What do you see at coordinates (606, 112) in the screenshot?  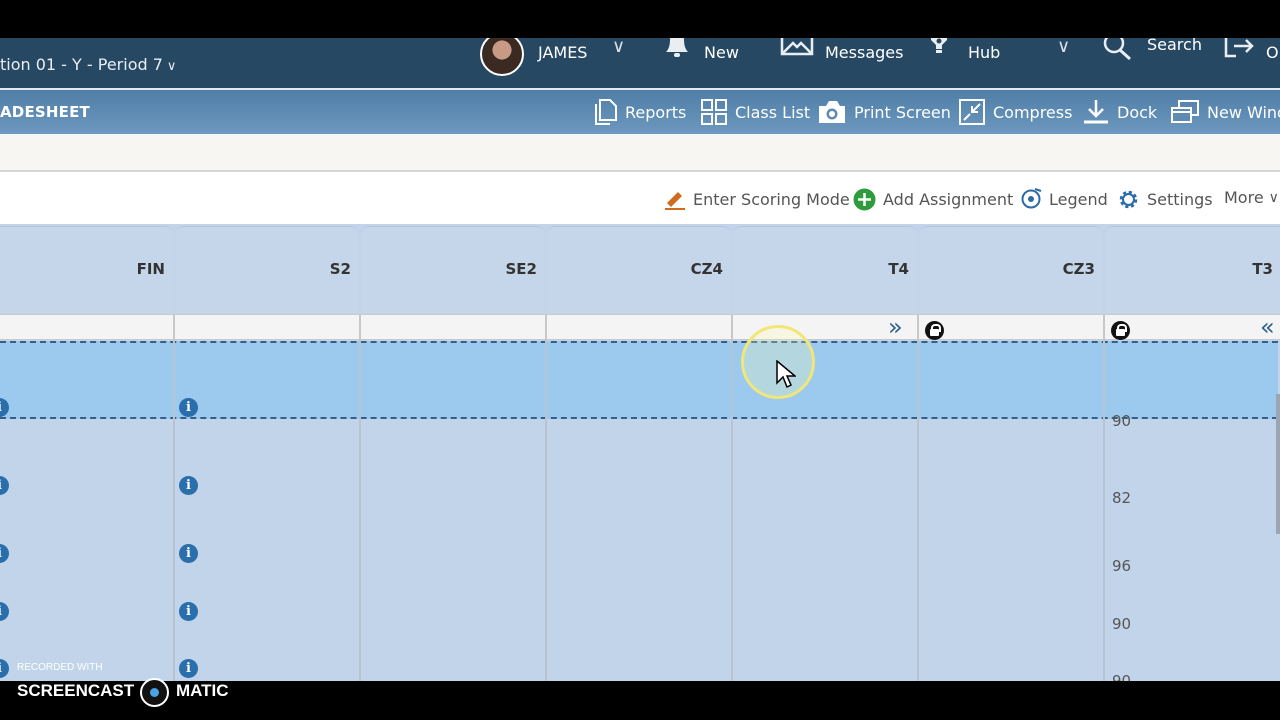 I see `reports-icon` at bounding box center [606, 112].